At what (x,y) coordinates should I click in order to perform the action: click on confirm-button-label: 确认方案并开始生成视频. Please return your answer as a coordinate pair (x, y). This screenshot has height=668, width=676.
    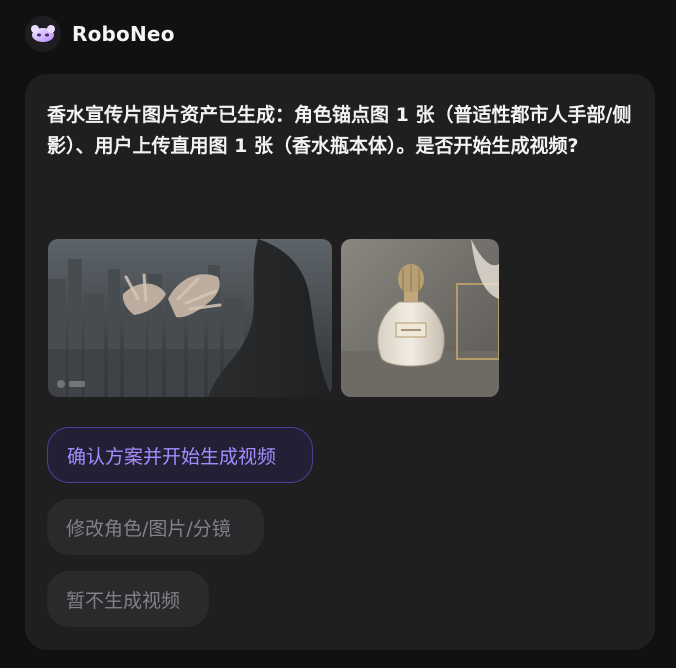
    Looking at the image, I should click on (172, 456).